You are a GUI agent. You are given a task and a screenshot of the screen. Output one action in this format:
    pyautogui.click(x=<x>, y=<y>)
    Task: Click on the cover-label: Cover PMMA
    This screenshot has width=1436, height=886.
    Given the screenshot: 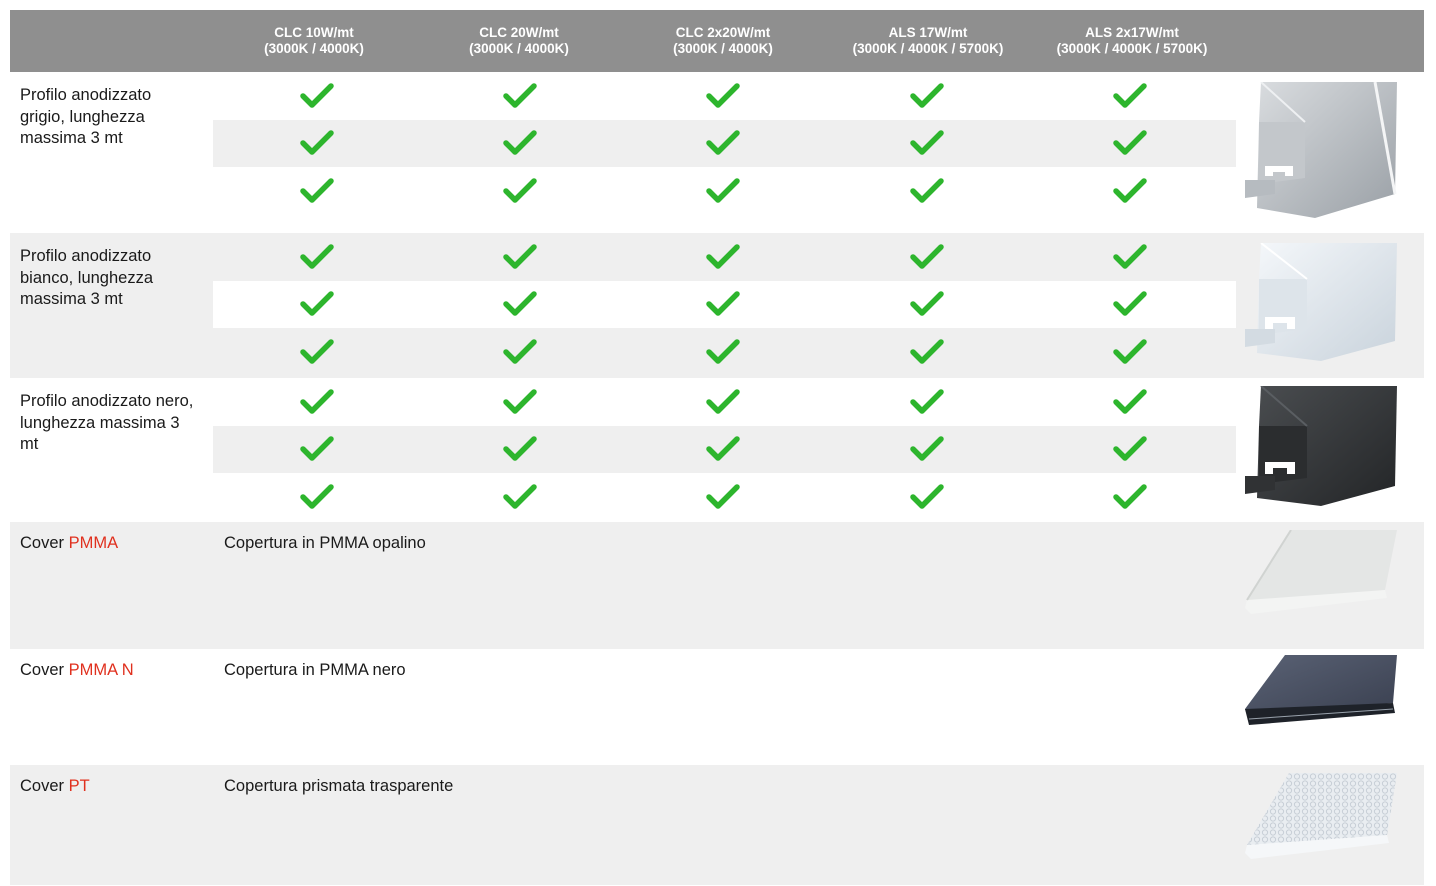 What is the action you would take?
    pyautogui.click(x=69, y=543)
    